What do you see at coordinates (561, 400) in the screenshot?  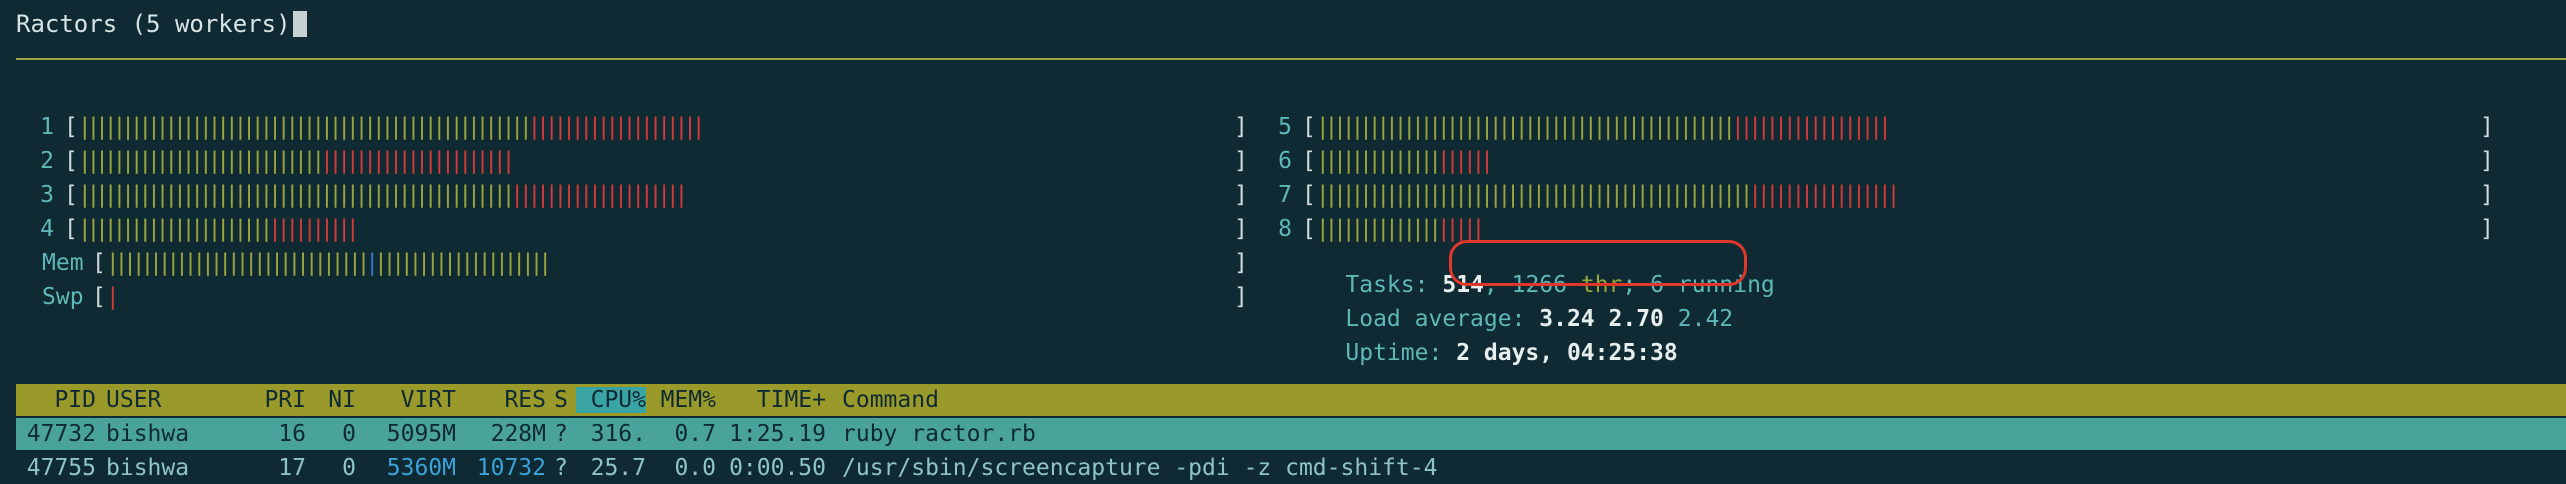 I see `col-state: S` at bounding box center [561, 400].